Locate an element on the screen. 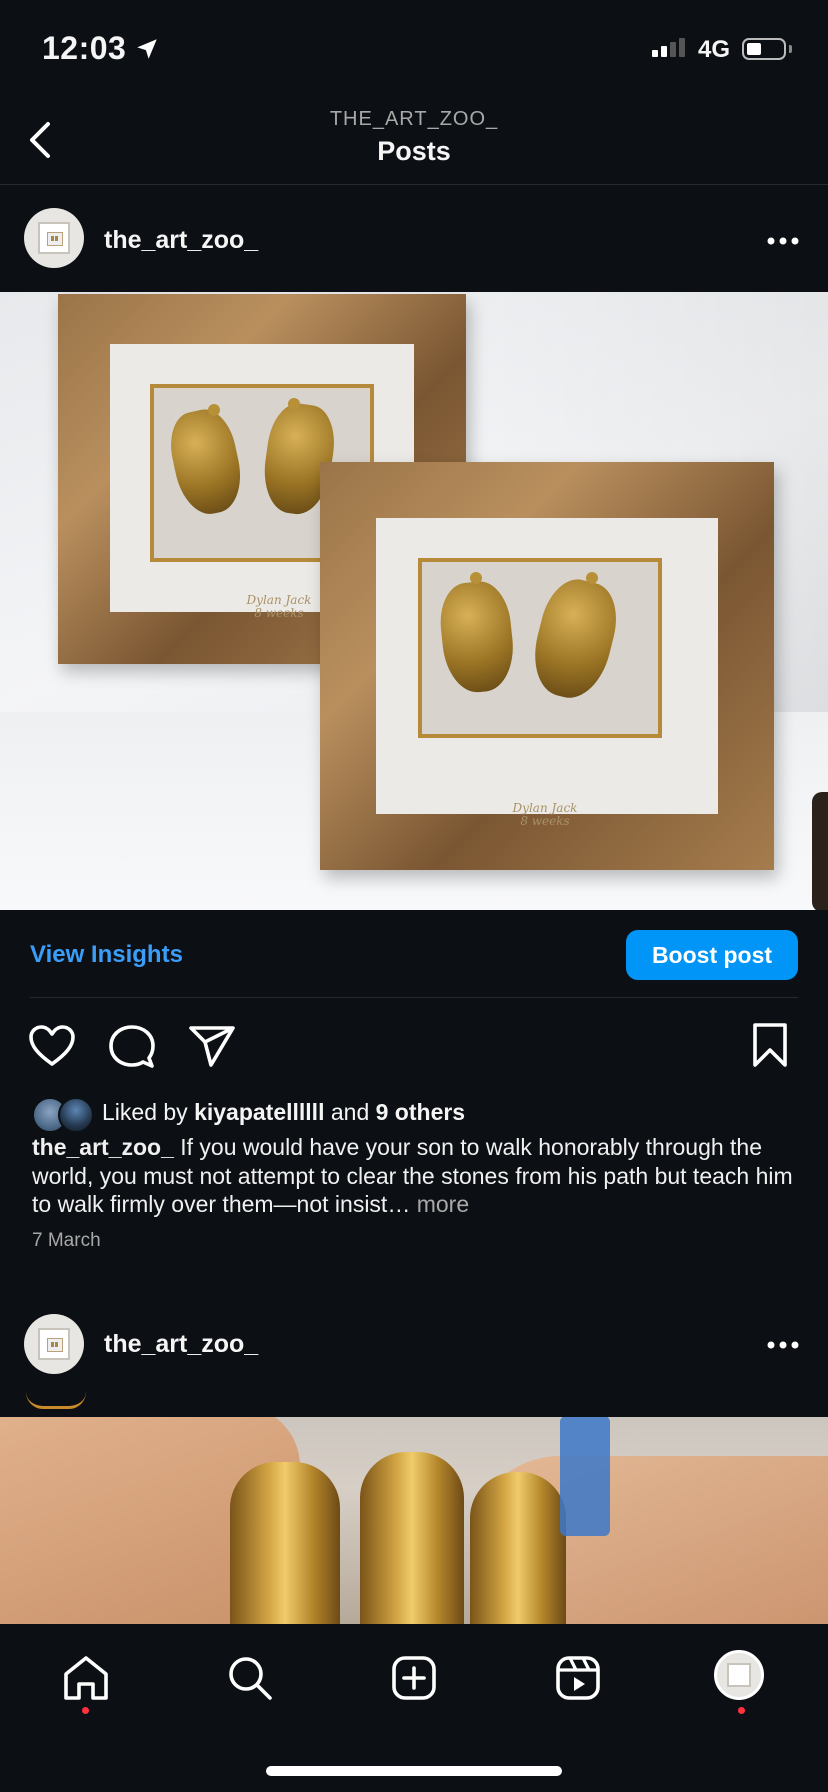 This screenshot has height=1792, width=828. comment-button is located at coordinates (132, 1047).